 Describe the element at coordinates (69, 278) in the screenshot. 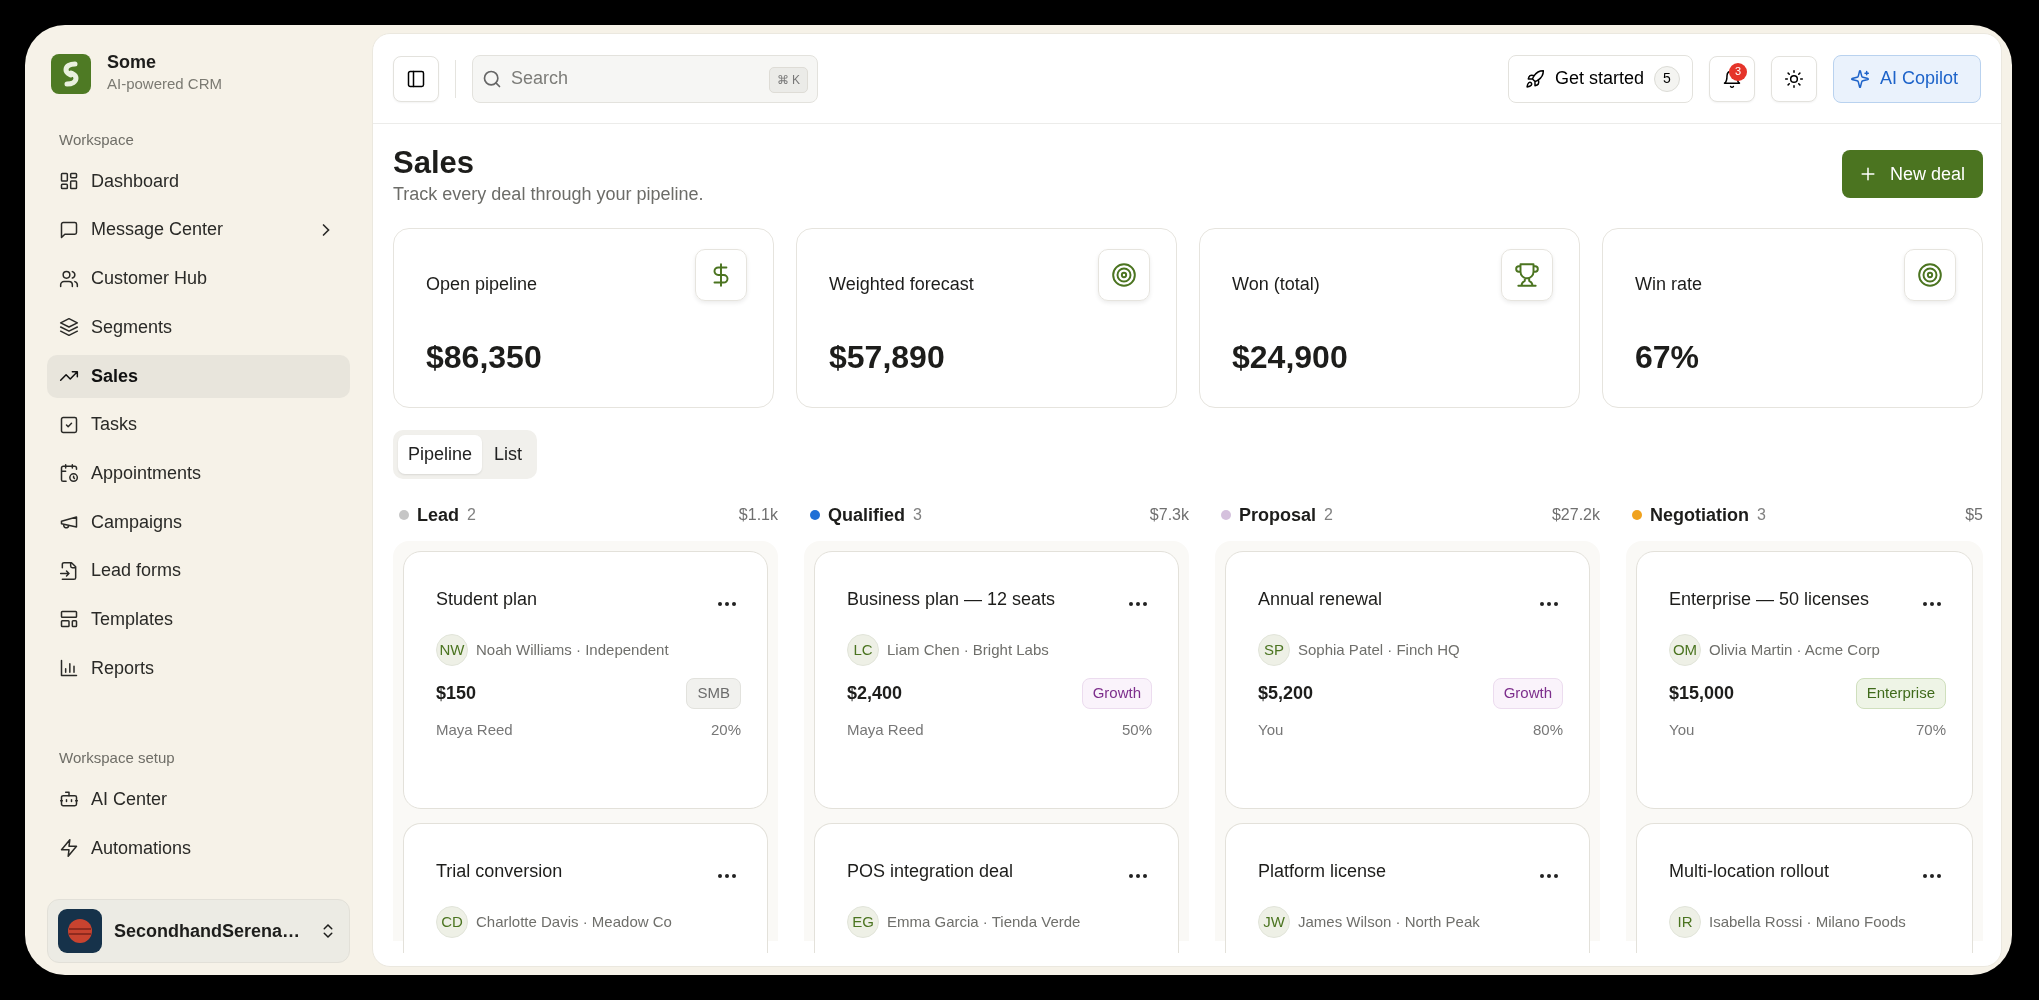

I see `users-icon` at that location.